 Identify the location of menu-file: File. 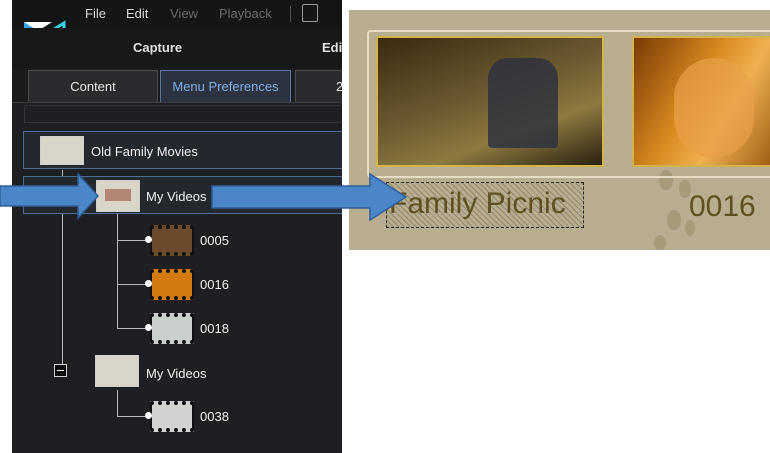
(95, 13).